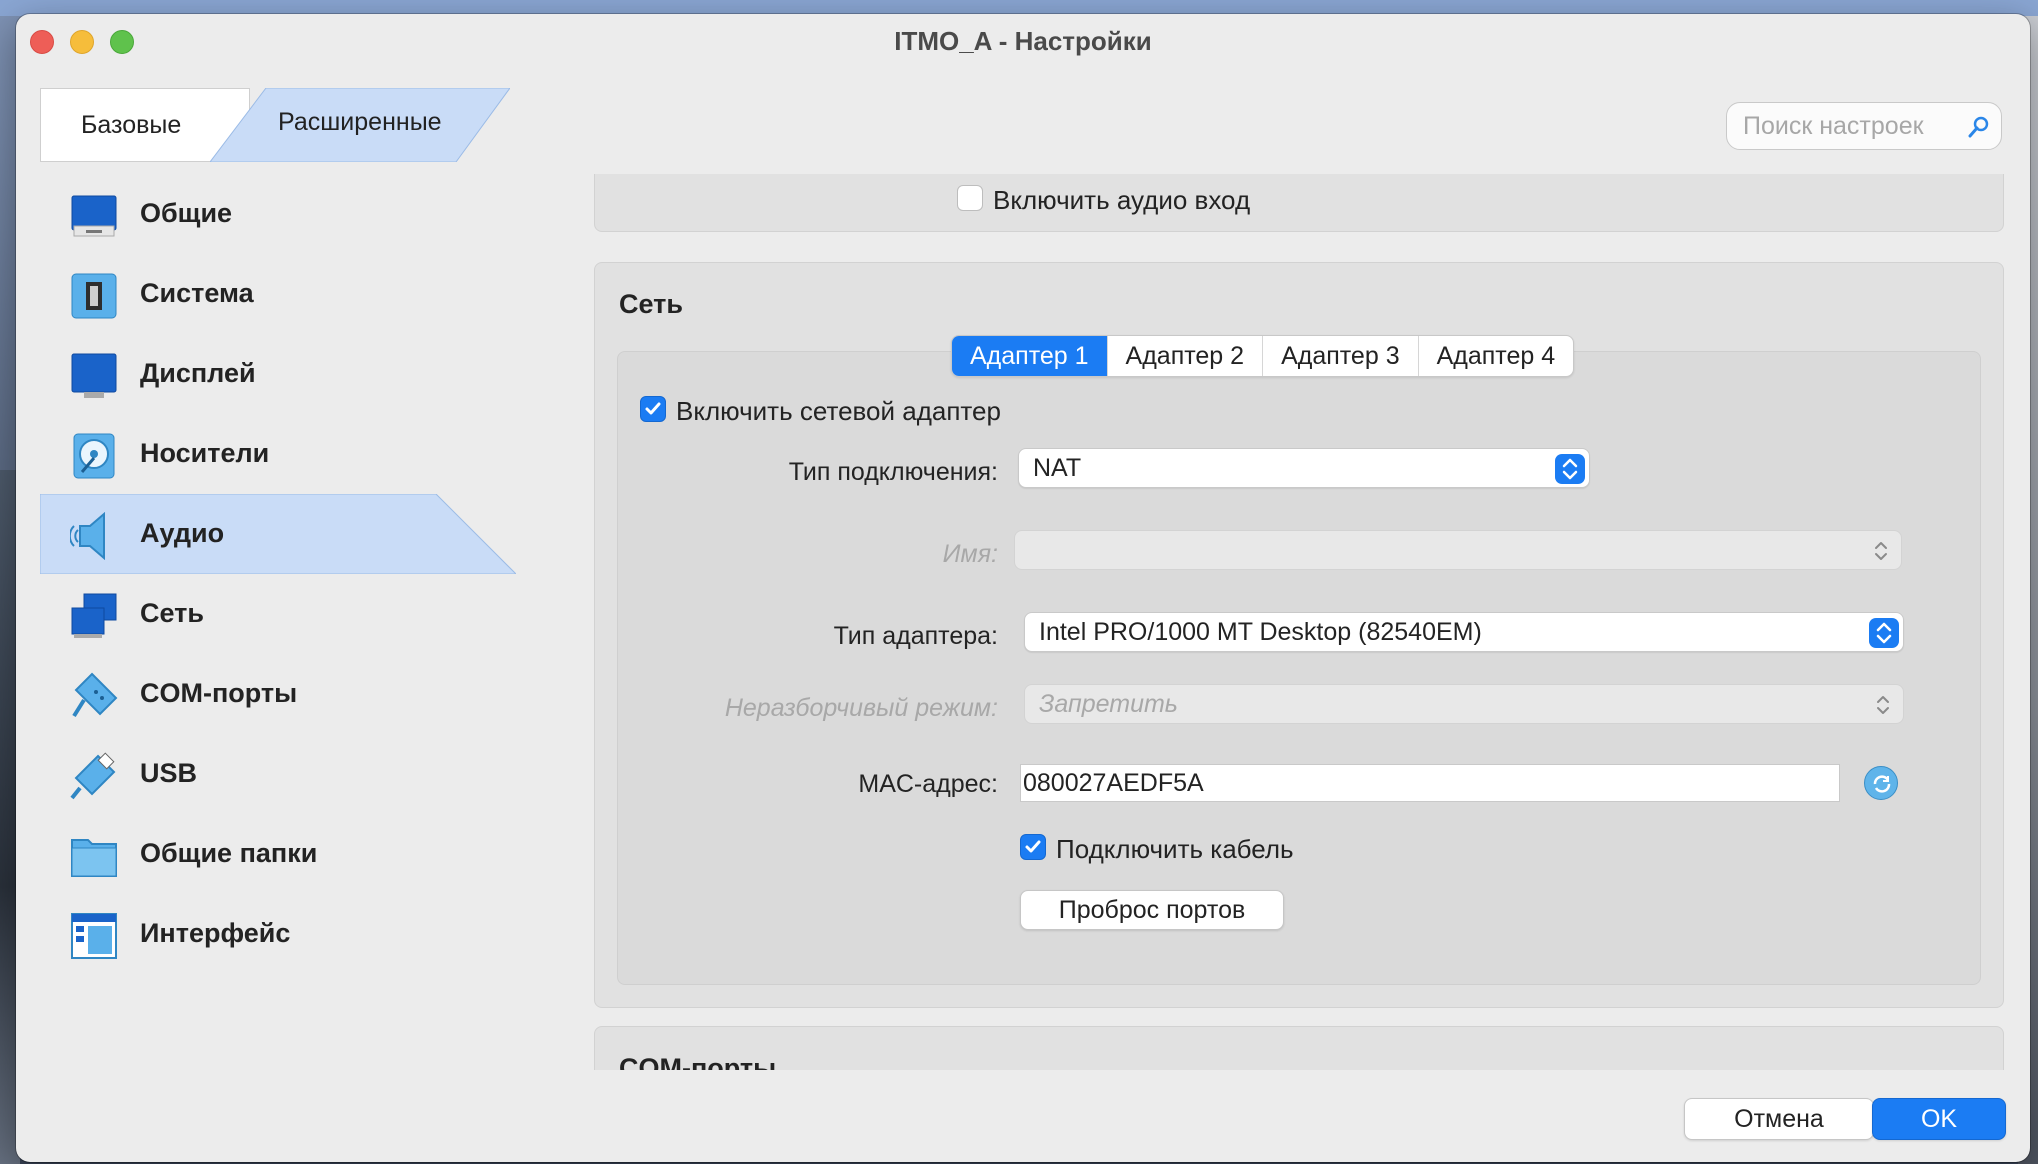 The height and width of the screenshot is (1164, 2038). Describe the element at coordinates (653, 409) in the screenshot. I see `enable-adapter-checkbox` at that location.